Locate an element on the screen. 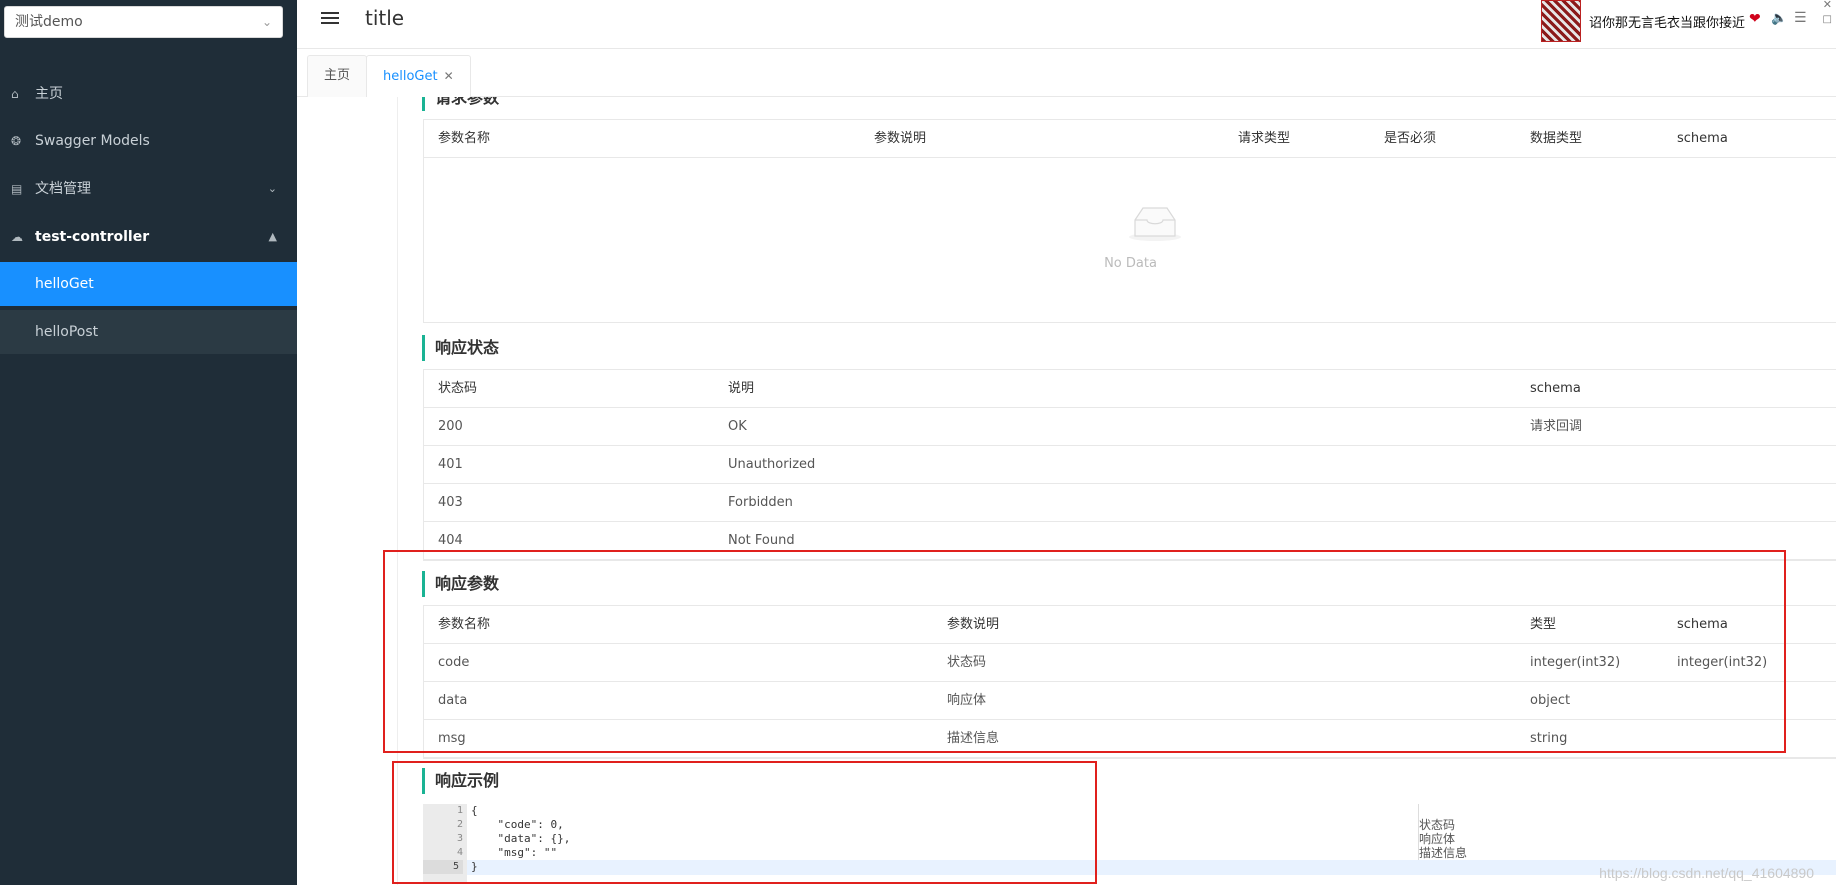 The height and width of the screenshot is (885, 1836). tab-label: helloGet is located at coordinates (410, 76).